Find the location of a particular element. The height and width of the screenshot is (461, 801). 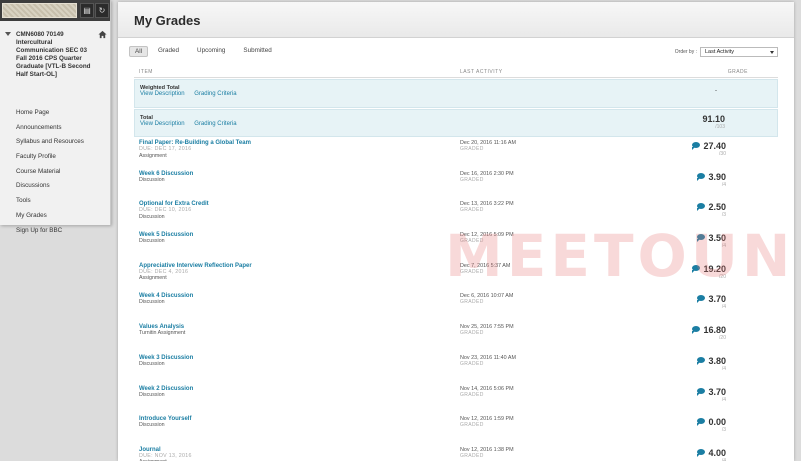

row-activity: Nov 12, 2016 1:38 PM GRADED is located at coordinates (487, 453).